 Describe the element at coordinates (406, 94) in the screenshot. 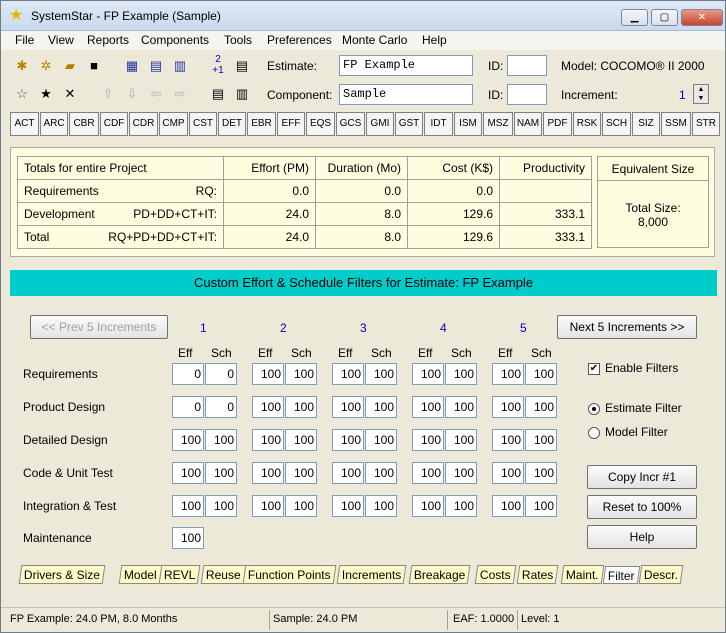

I see `component-input: Sample` at that location.